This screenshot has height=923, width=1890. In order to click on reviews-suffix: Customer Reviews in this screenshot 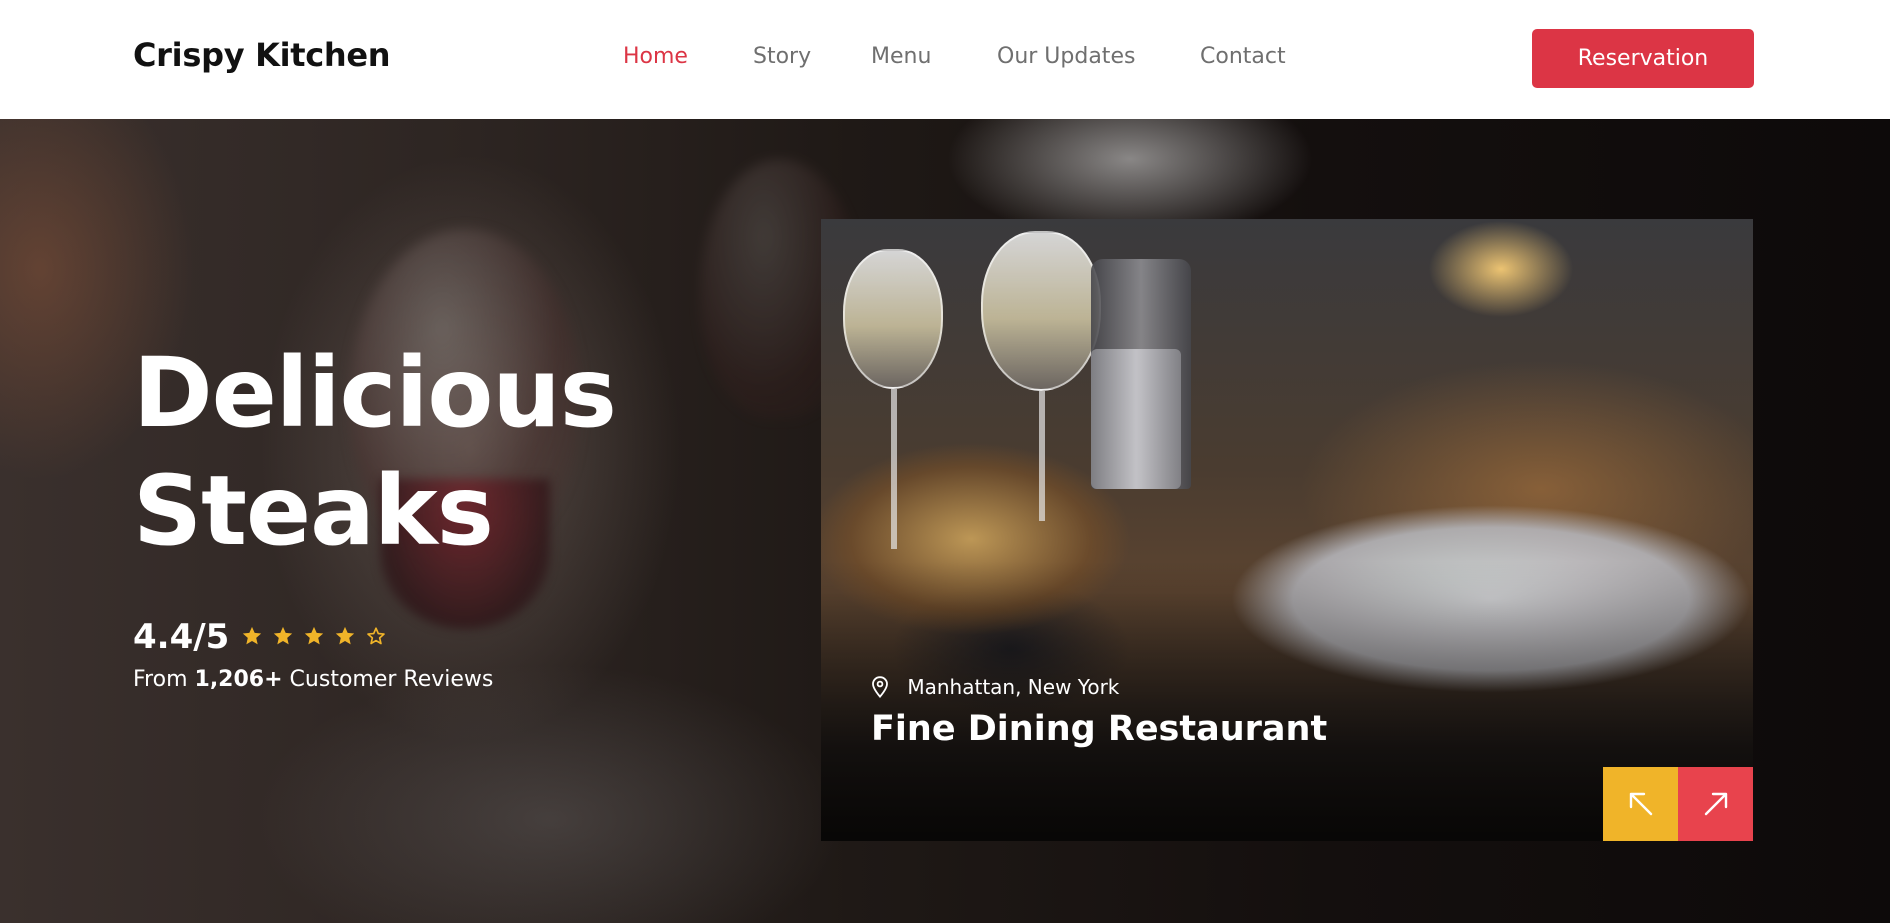, I will do `click(391, 679)`.